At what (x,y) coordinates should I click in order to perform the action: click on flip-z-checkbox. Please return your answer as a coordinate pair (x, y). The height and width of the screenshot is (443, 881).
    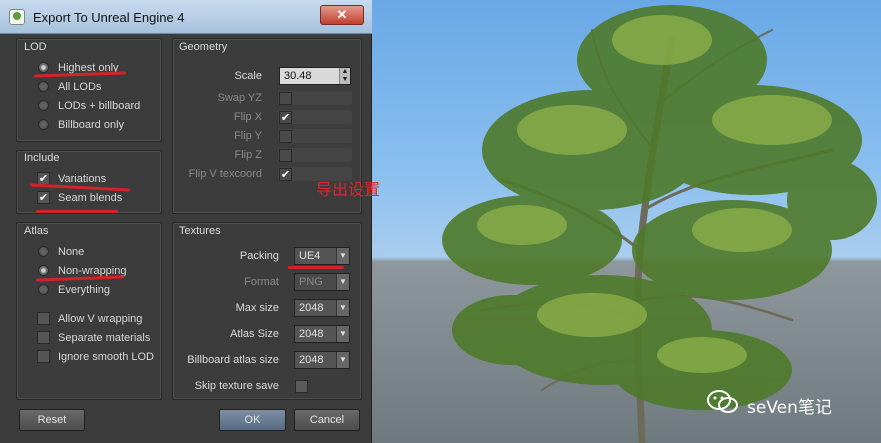
    Looking at the image, I should click on (285, 155).